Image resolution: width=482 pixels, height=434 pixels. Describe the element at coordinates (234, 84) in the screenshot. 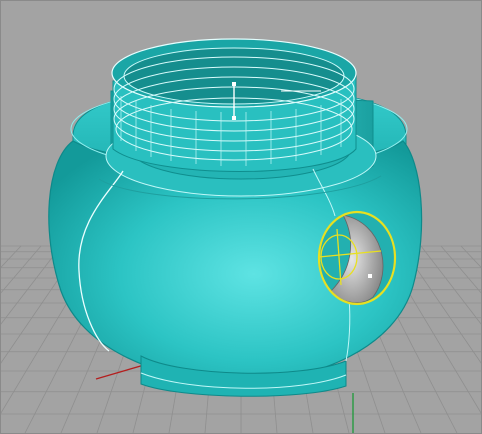

I see `pivot-marker-point-top` at that location.